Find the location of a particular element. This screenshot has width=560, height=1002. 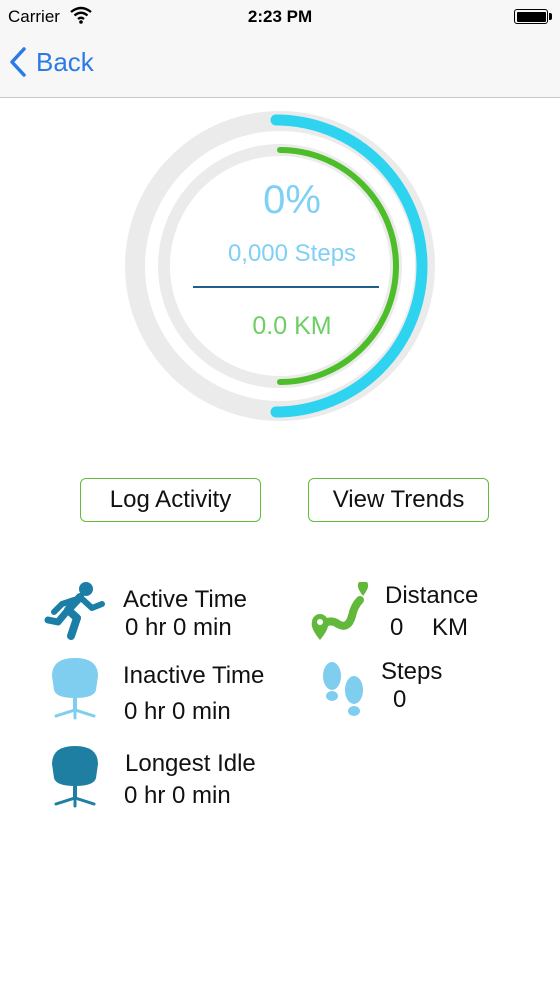

status-time: 2:23 PM is located at coordinates (280, 16).